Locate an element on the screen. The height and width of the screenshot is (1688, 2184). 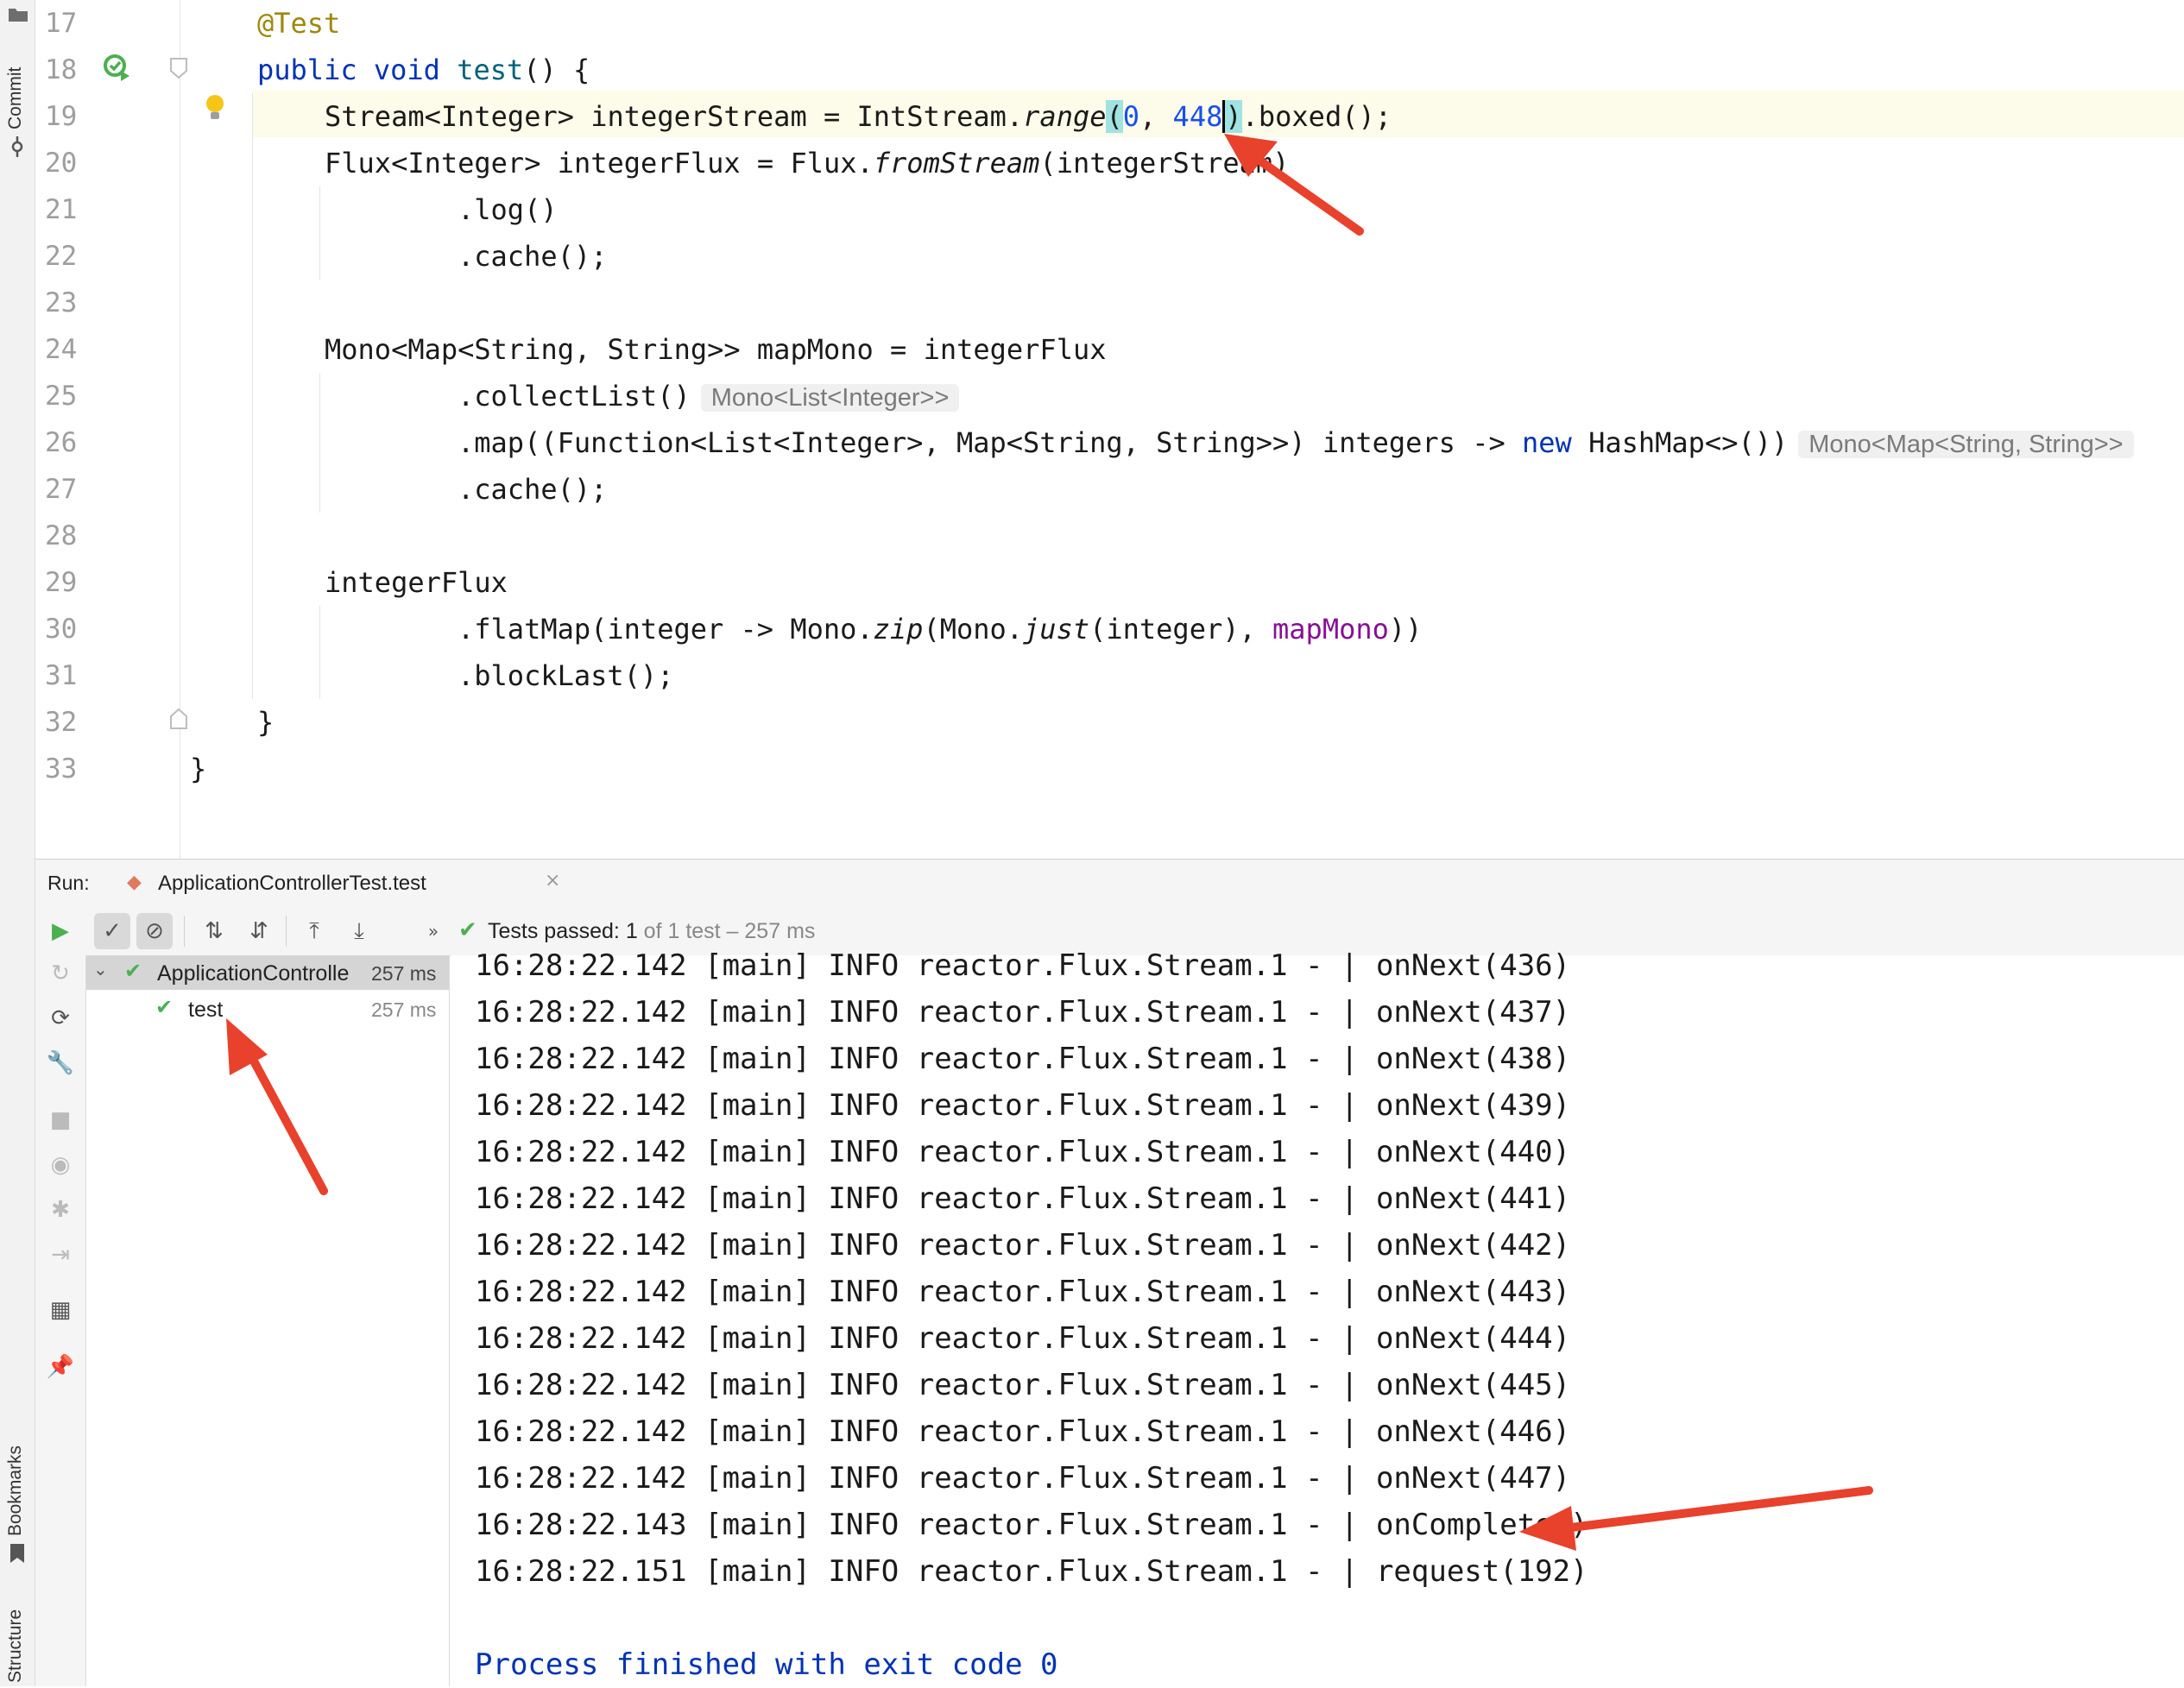
annotation-arrowhead is located at coordinates (1548, 1529).